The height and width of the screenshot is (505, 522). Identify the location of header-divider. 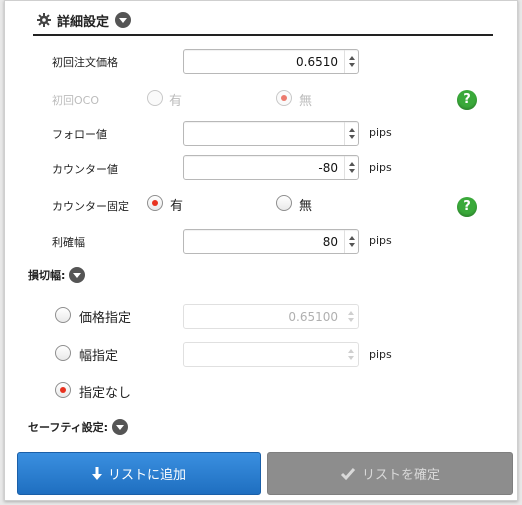
(263, 35).